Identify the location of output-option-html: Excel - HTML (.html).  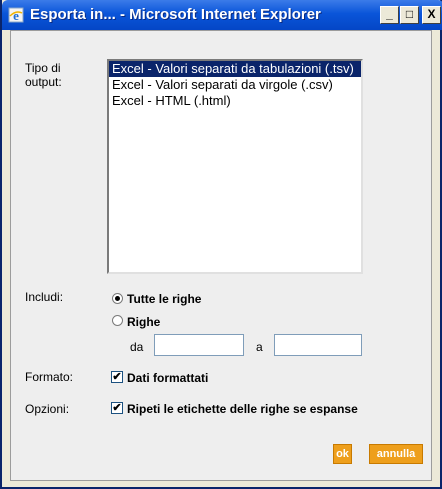
(235, 101).